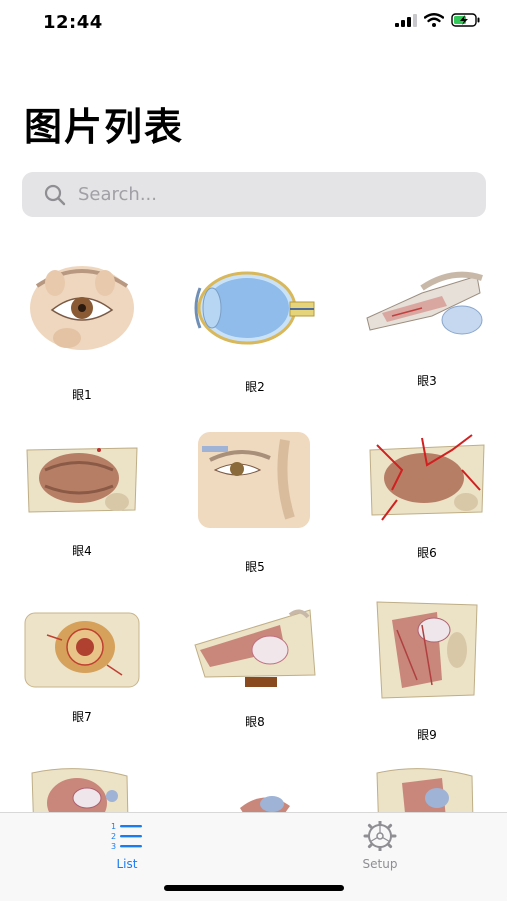  I want to click on cellular-signal-icon, so click(406, 20).